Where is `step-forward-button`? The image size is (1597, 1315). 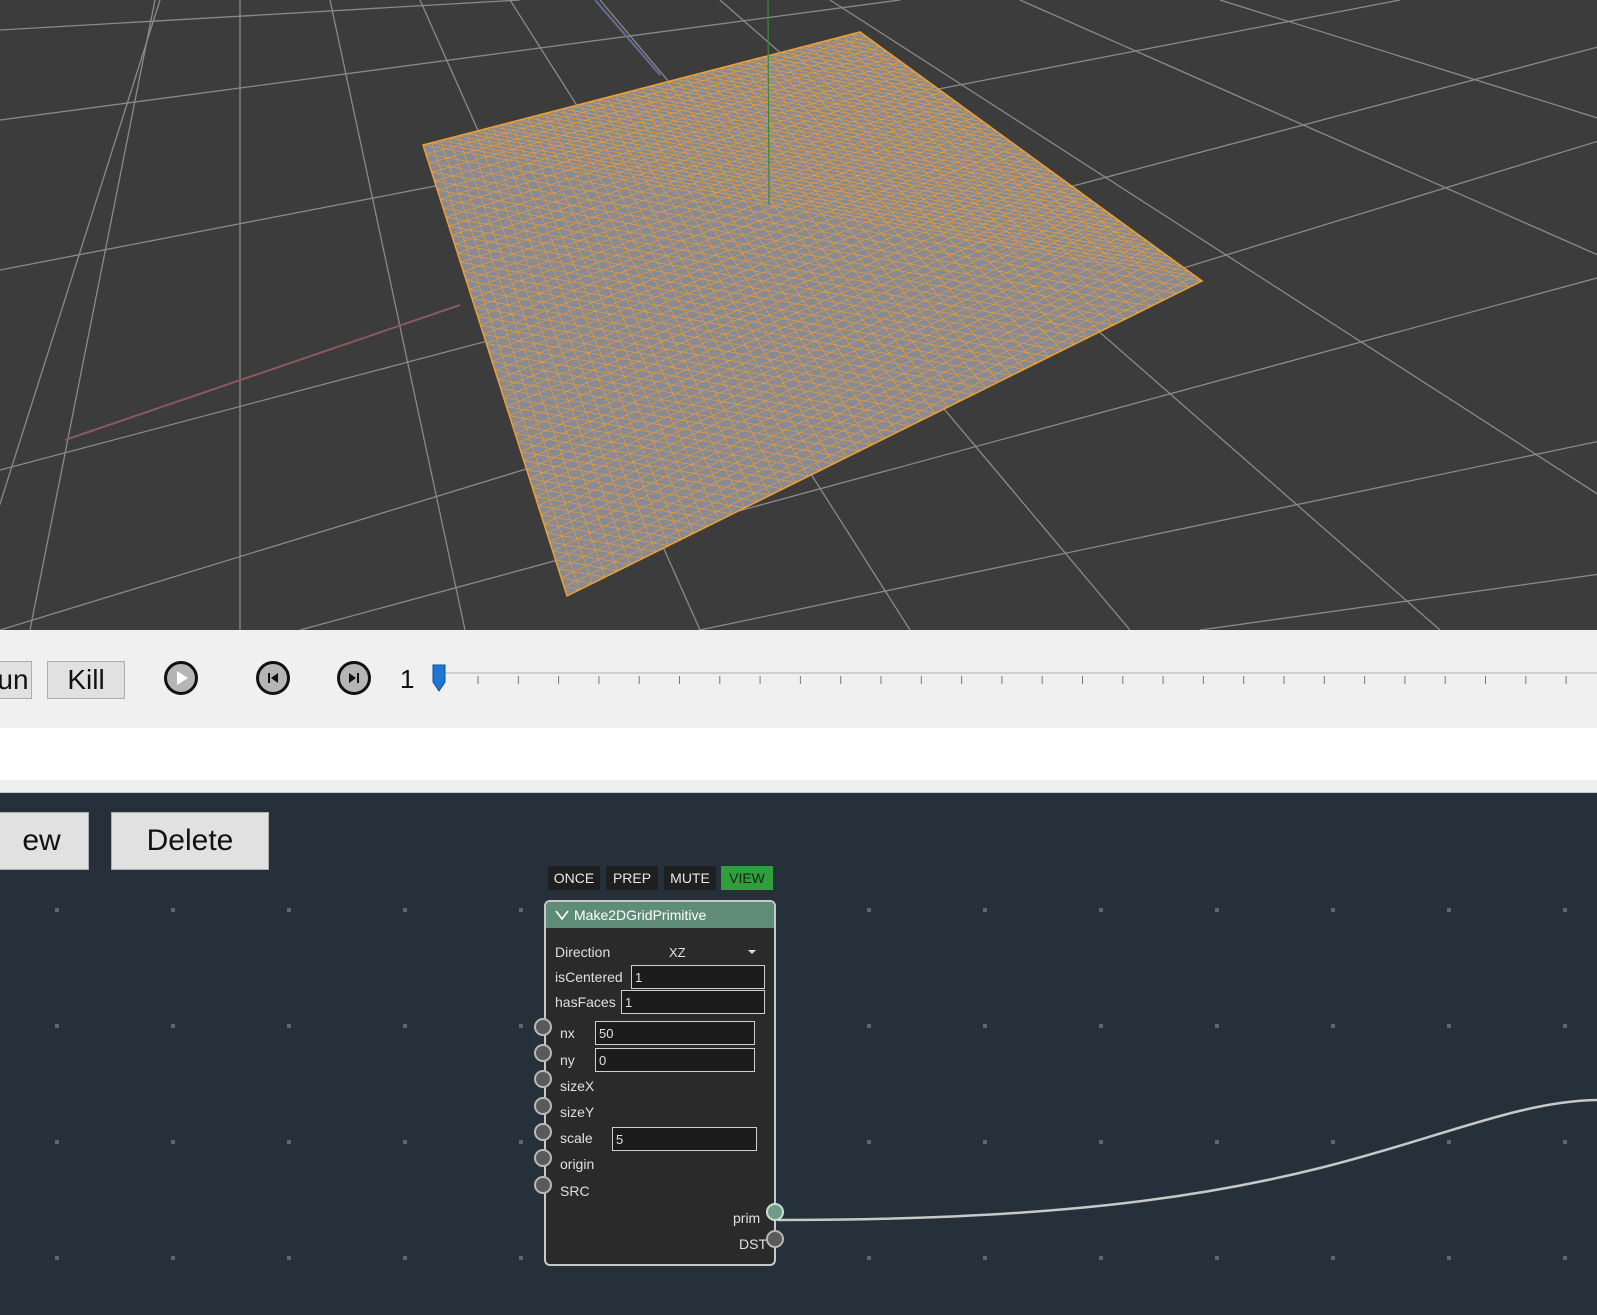
step-forward-button is located at coordinates (354, 678).